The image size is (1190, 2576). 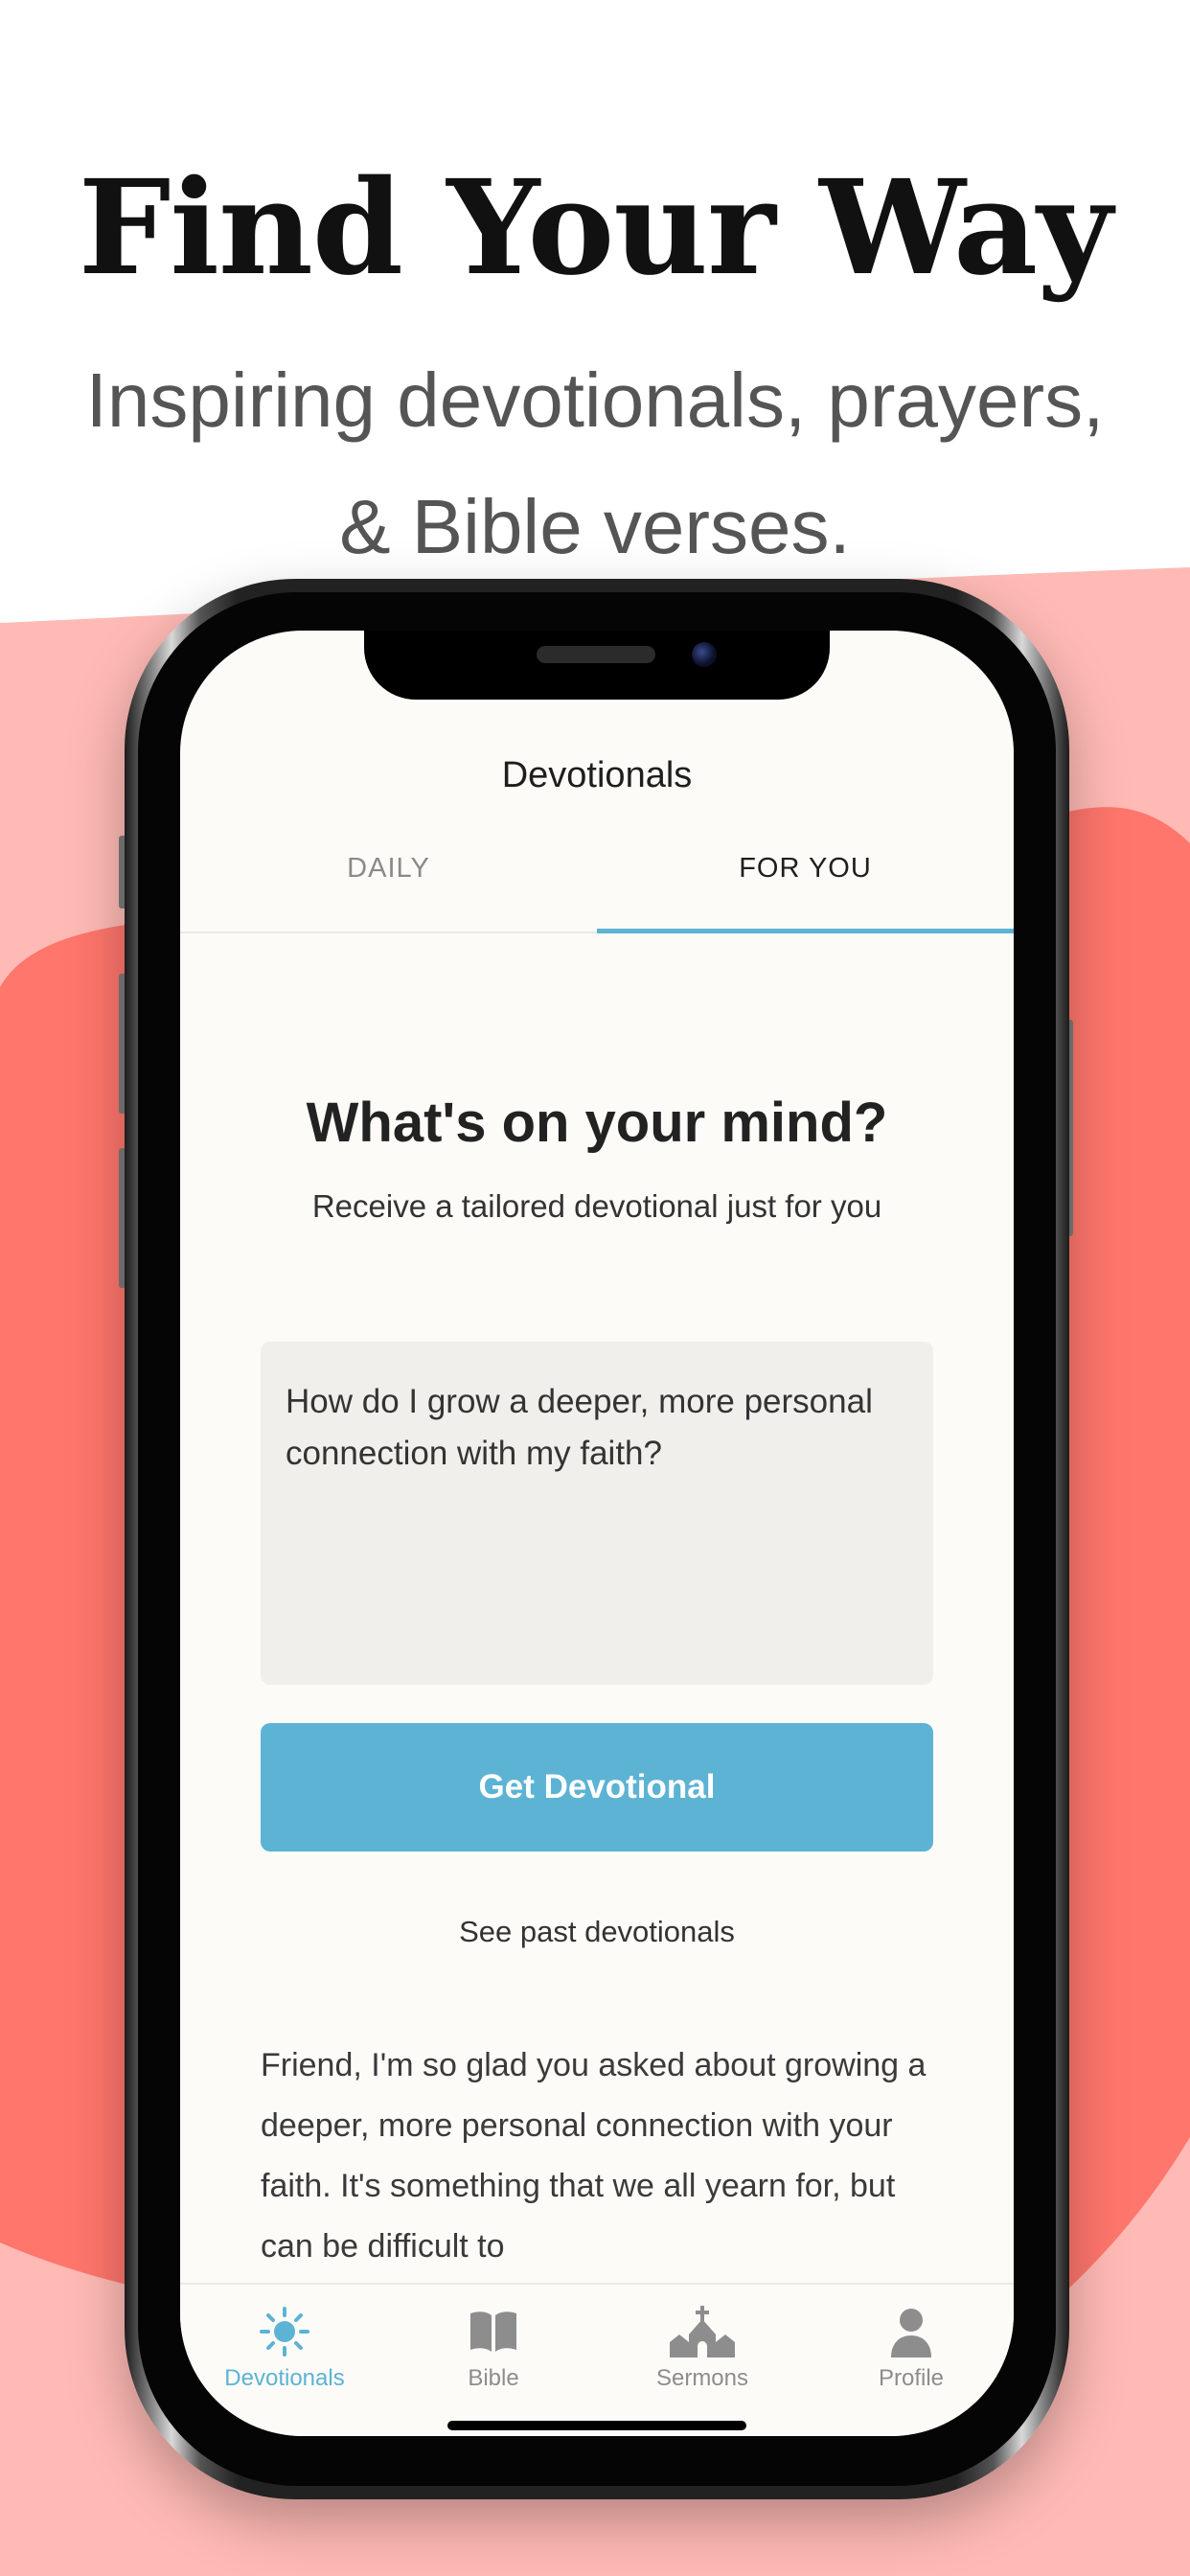 I want to click on marketing-headline: Find Your Way, so click(x=595, y=228).